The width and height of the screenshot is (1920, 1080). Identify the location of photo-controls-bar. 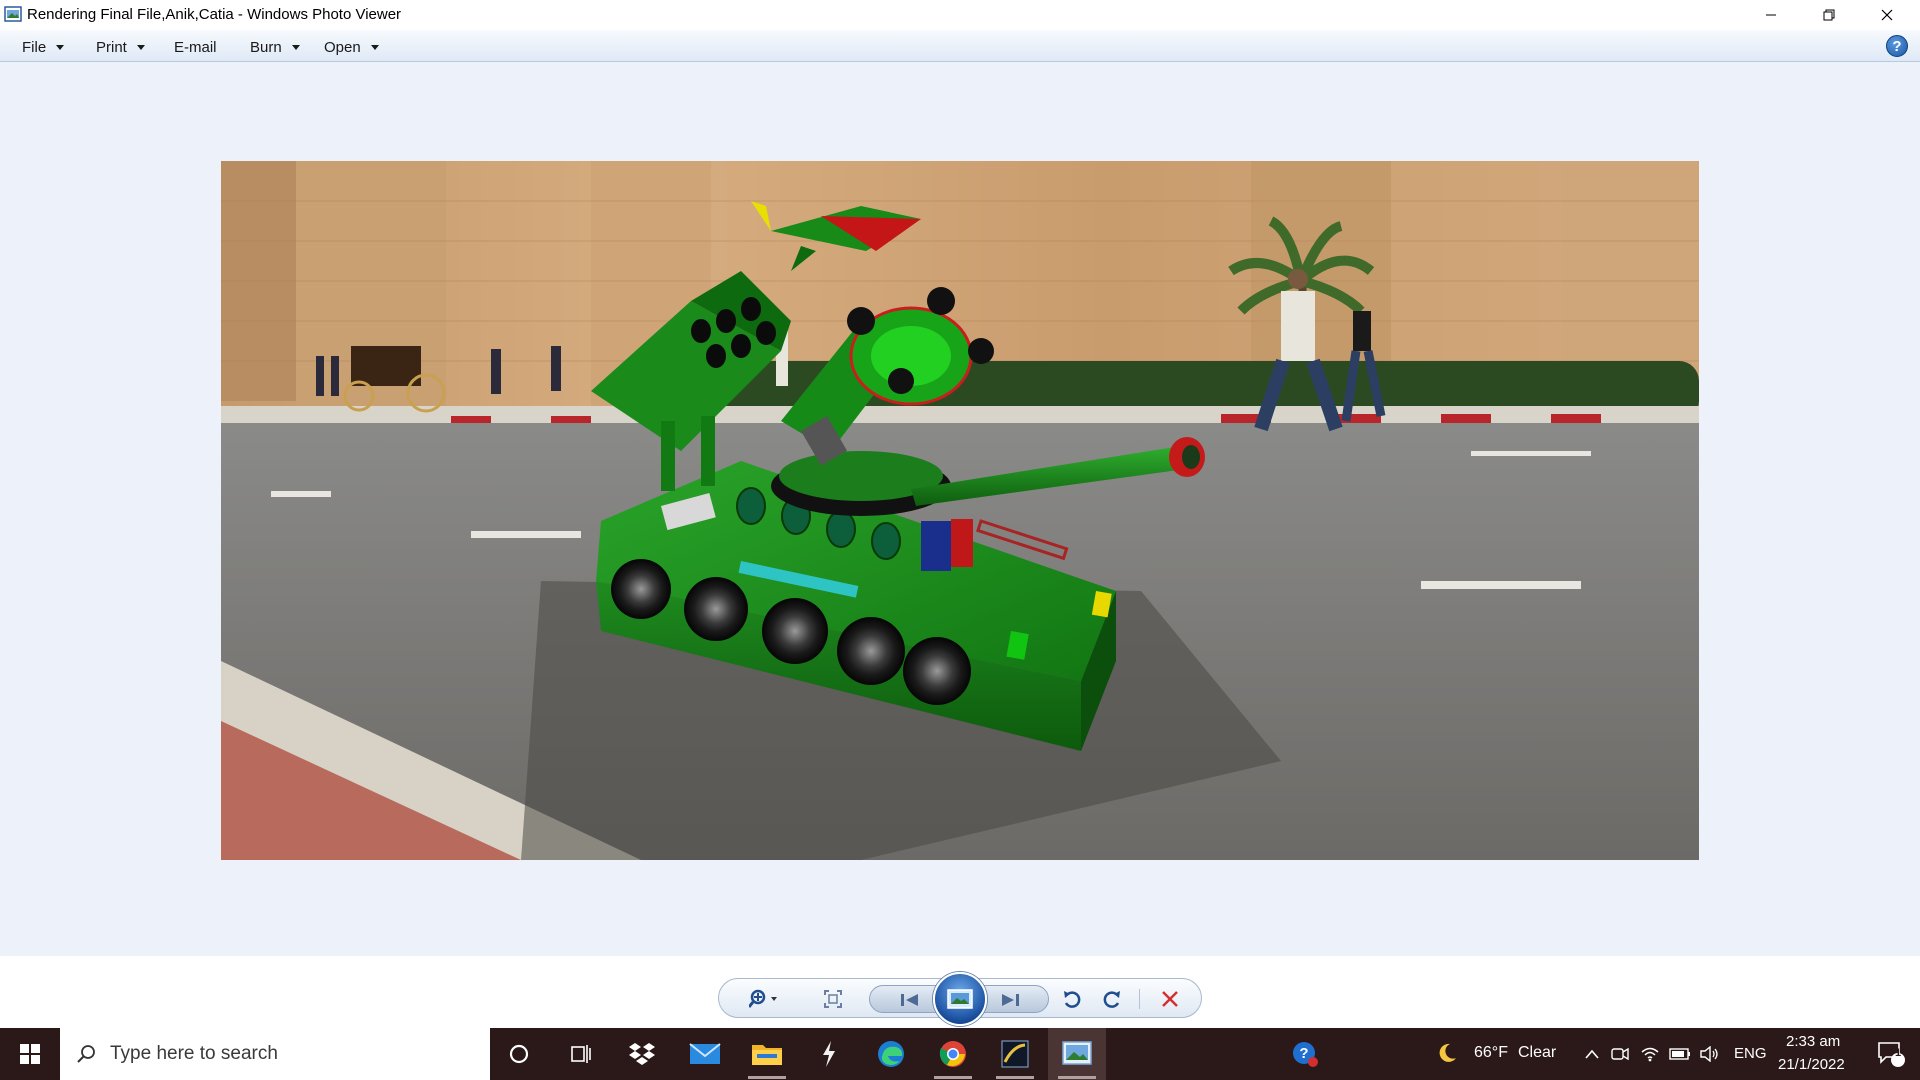
(960, 992).